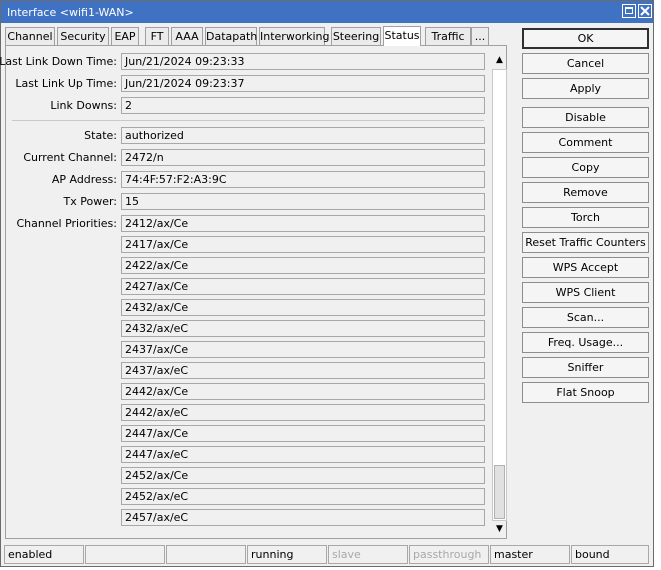 The height and width of the screenshot is (570, 661). I want to click on tx-power-label: Tx Power:, so click(90, 201).